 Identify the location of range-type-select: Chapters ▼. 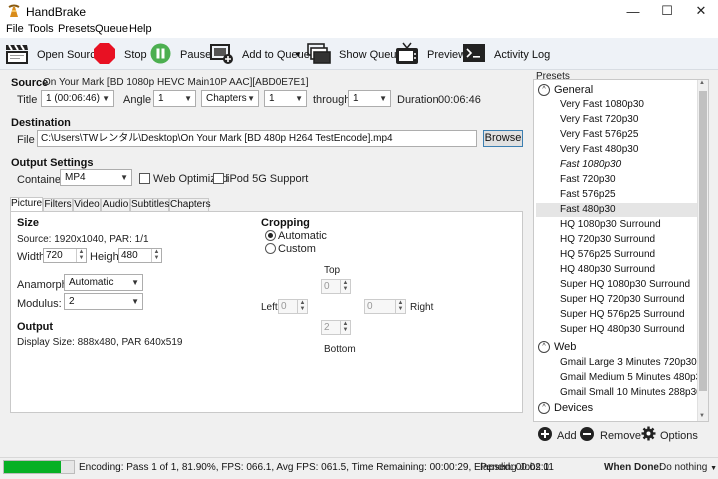
(230, 98).